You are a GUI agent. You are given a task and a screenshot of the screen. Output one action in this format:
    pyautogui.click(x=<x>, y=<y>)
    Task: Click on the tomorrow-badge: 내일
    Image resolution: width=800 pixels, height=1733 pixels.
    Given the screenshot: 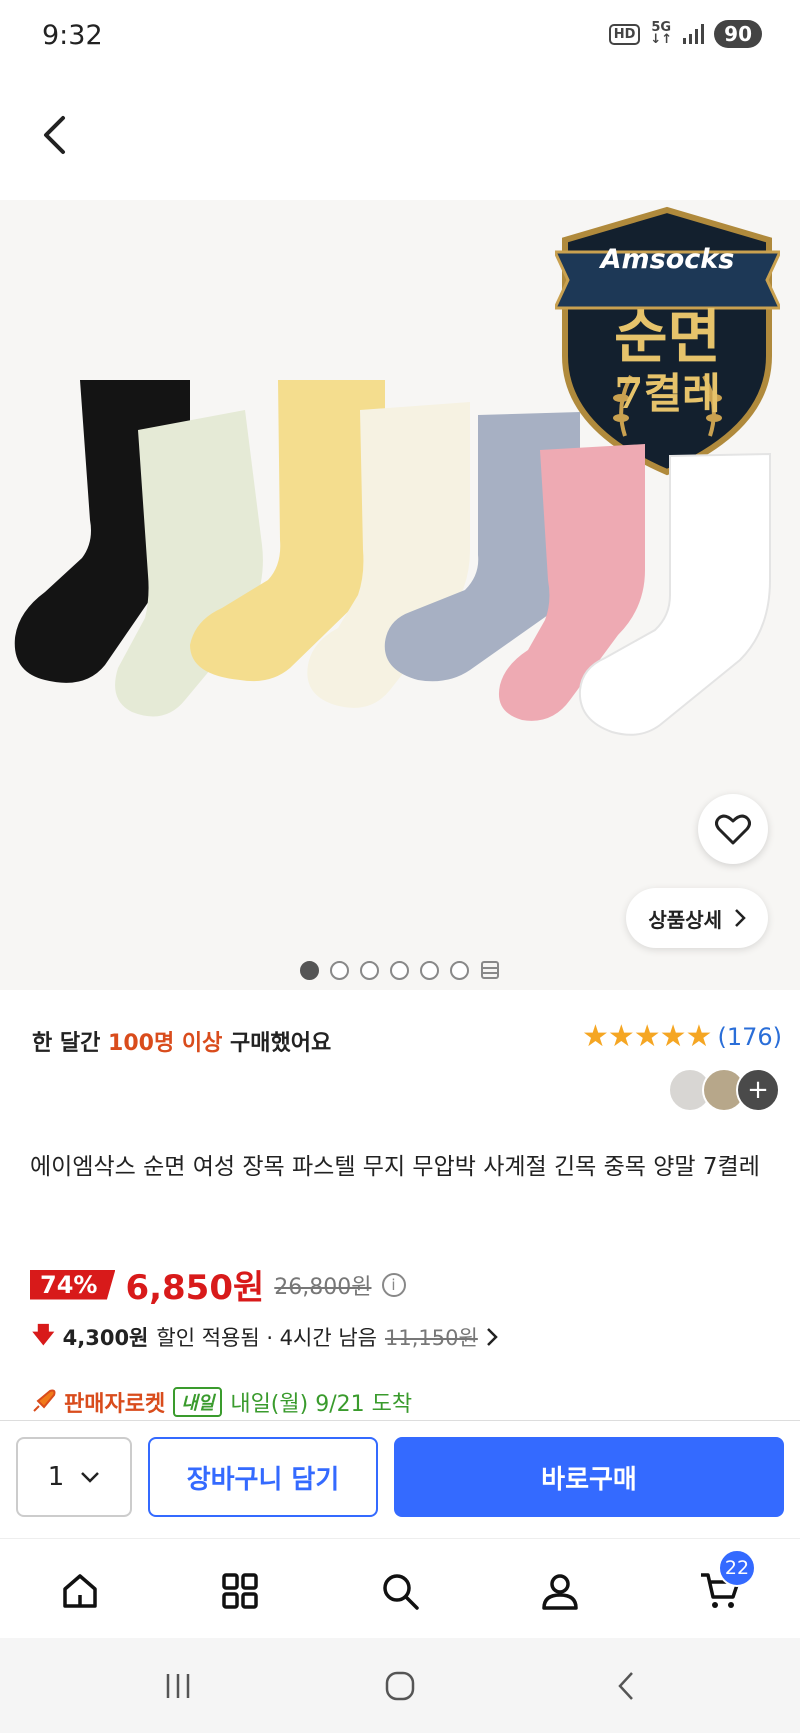 What is the action you would take?
    pyautogui.click(x=198, y=1402)
    